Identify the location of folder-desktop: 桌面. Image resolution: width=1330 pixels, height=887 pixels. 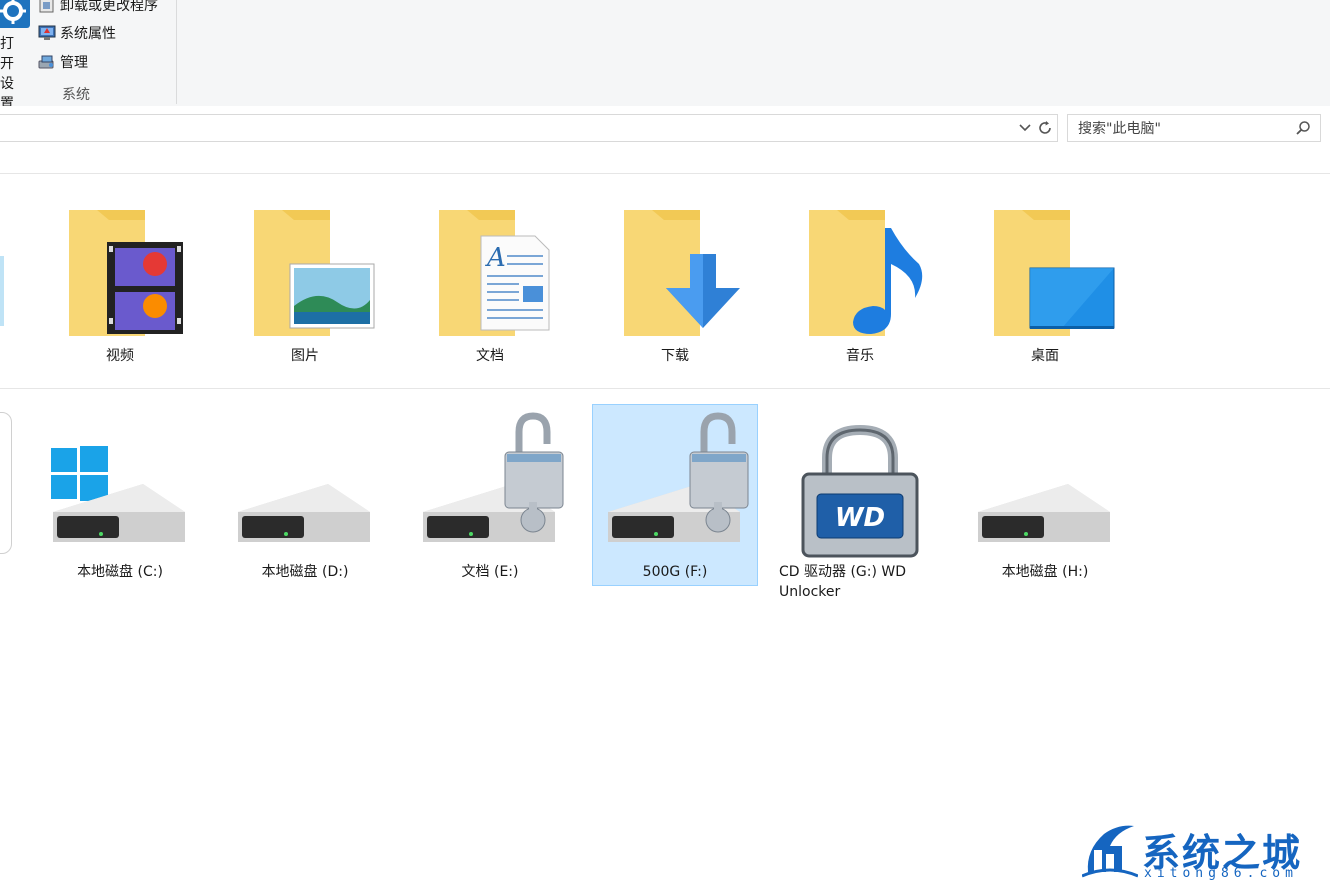
(1045, 288).